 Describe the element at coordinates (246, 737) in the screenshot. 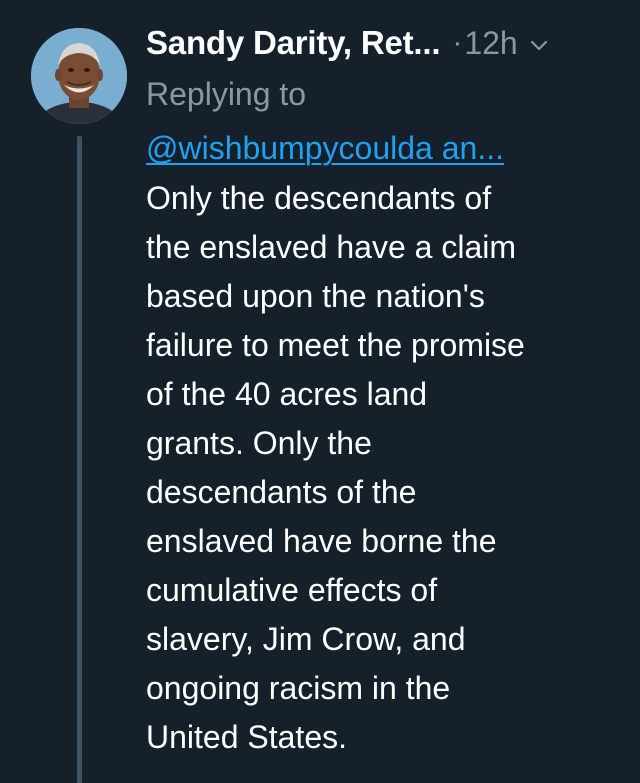

I see `body-line: United States.` at that location.